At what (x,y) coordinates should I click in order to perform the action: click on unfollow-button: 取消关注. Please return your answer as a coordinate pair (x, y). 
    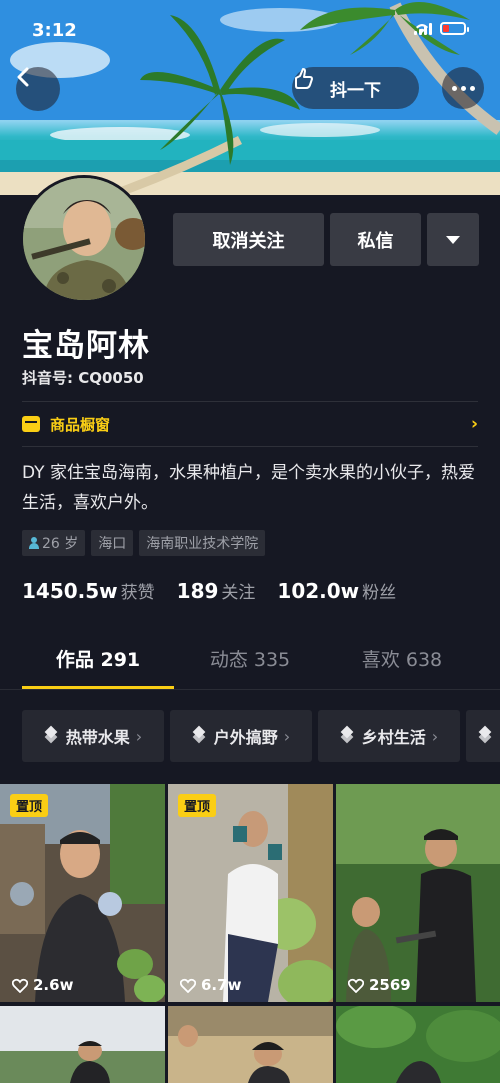
    Looking at the image, I should click on (248, 239).